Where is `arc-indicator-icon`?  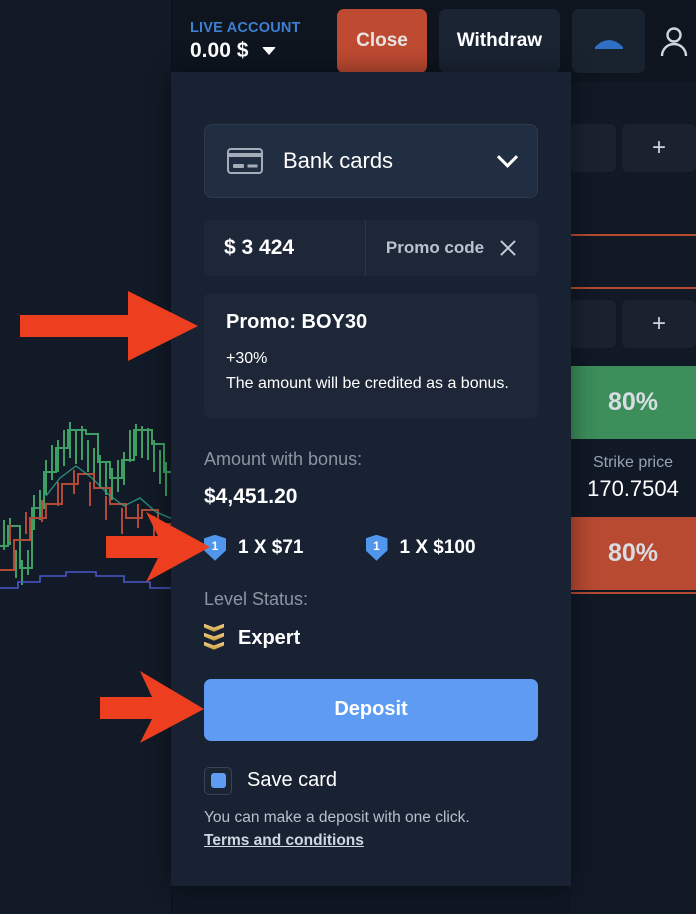
arc-indicator-icon is located at coordinates (608, 44).